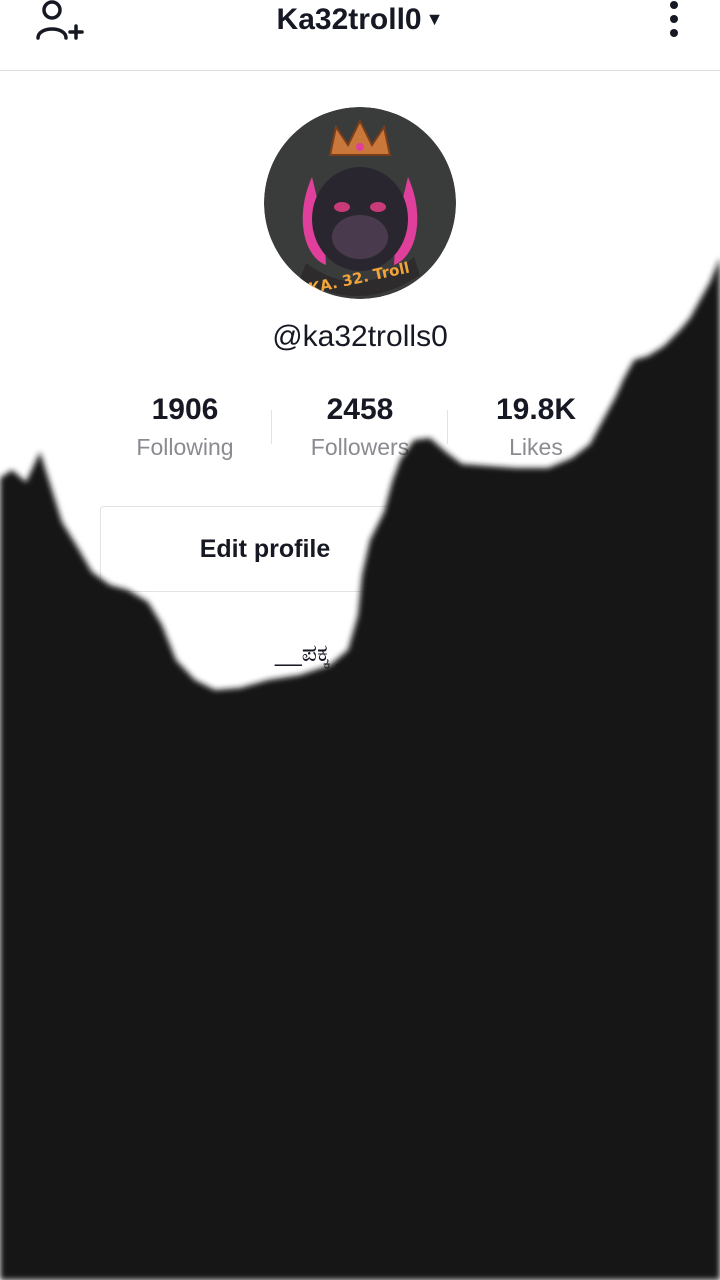  I want to click on stat-label: Followers, so click(360, 447).